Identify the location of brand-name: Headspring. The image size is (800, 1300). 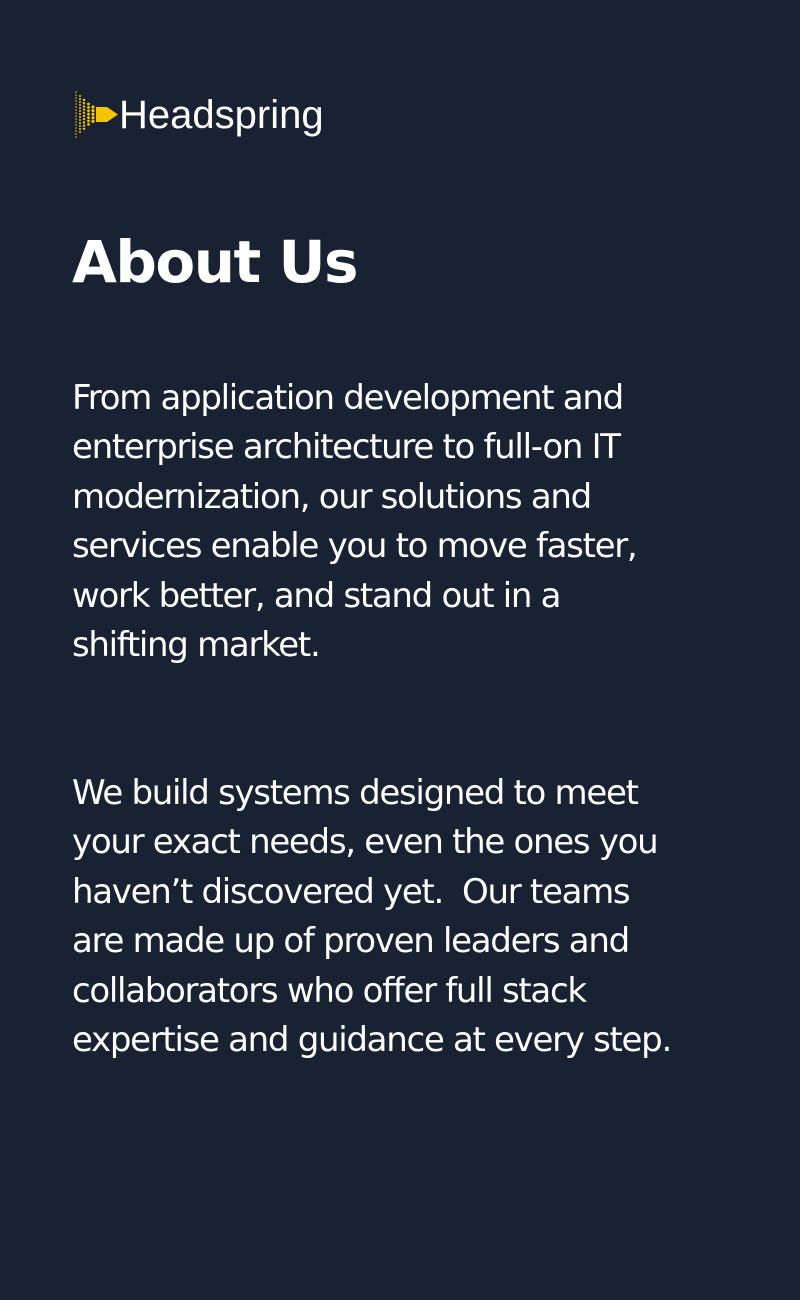
(221, 115).